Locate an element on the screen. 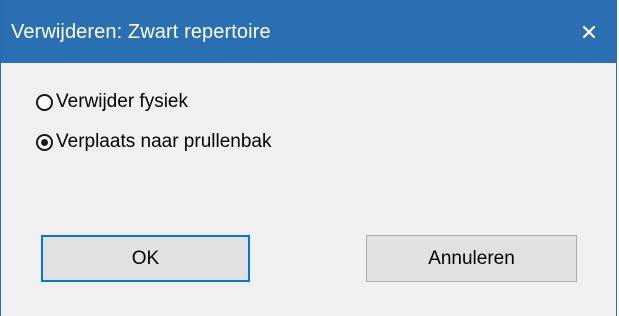  close-icon is located at coordinates (589, 31).